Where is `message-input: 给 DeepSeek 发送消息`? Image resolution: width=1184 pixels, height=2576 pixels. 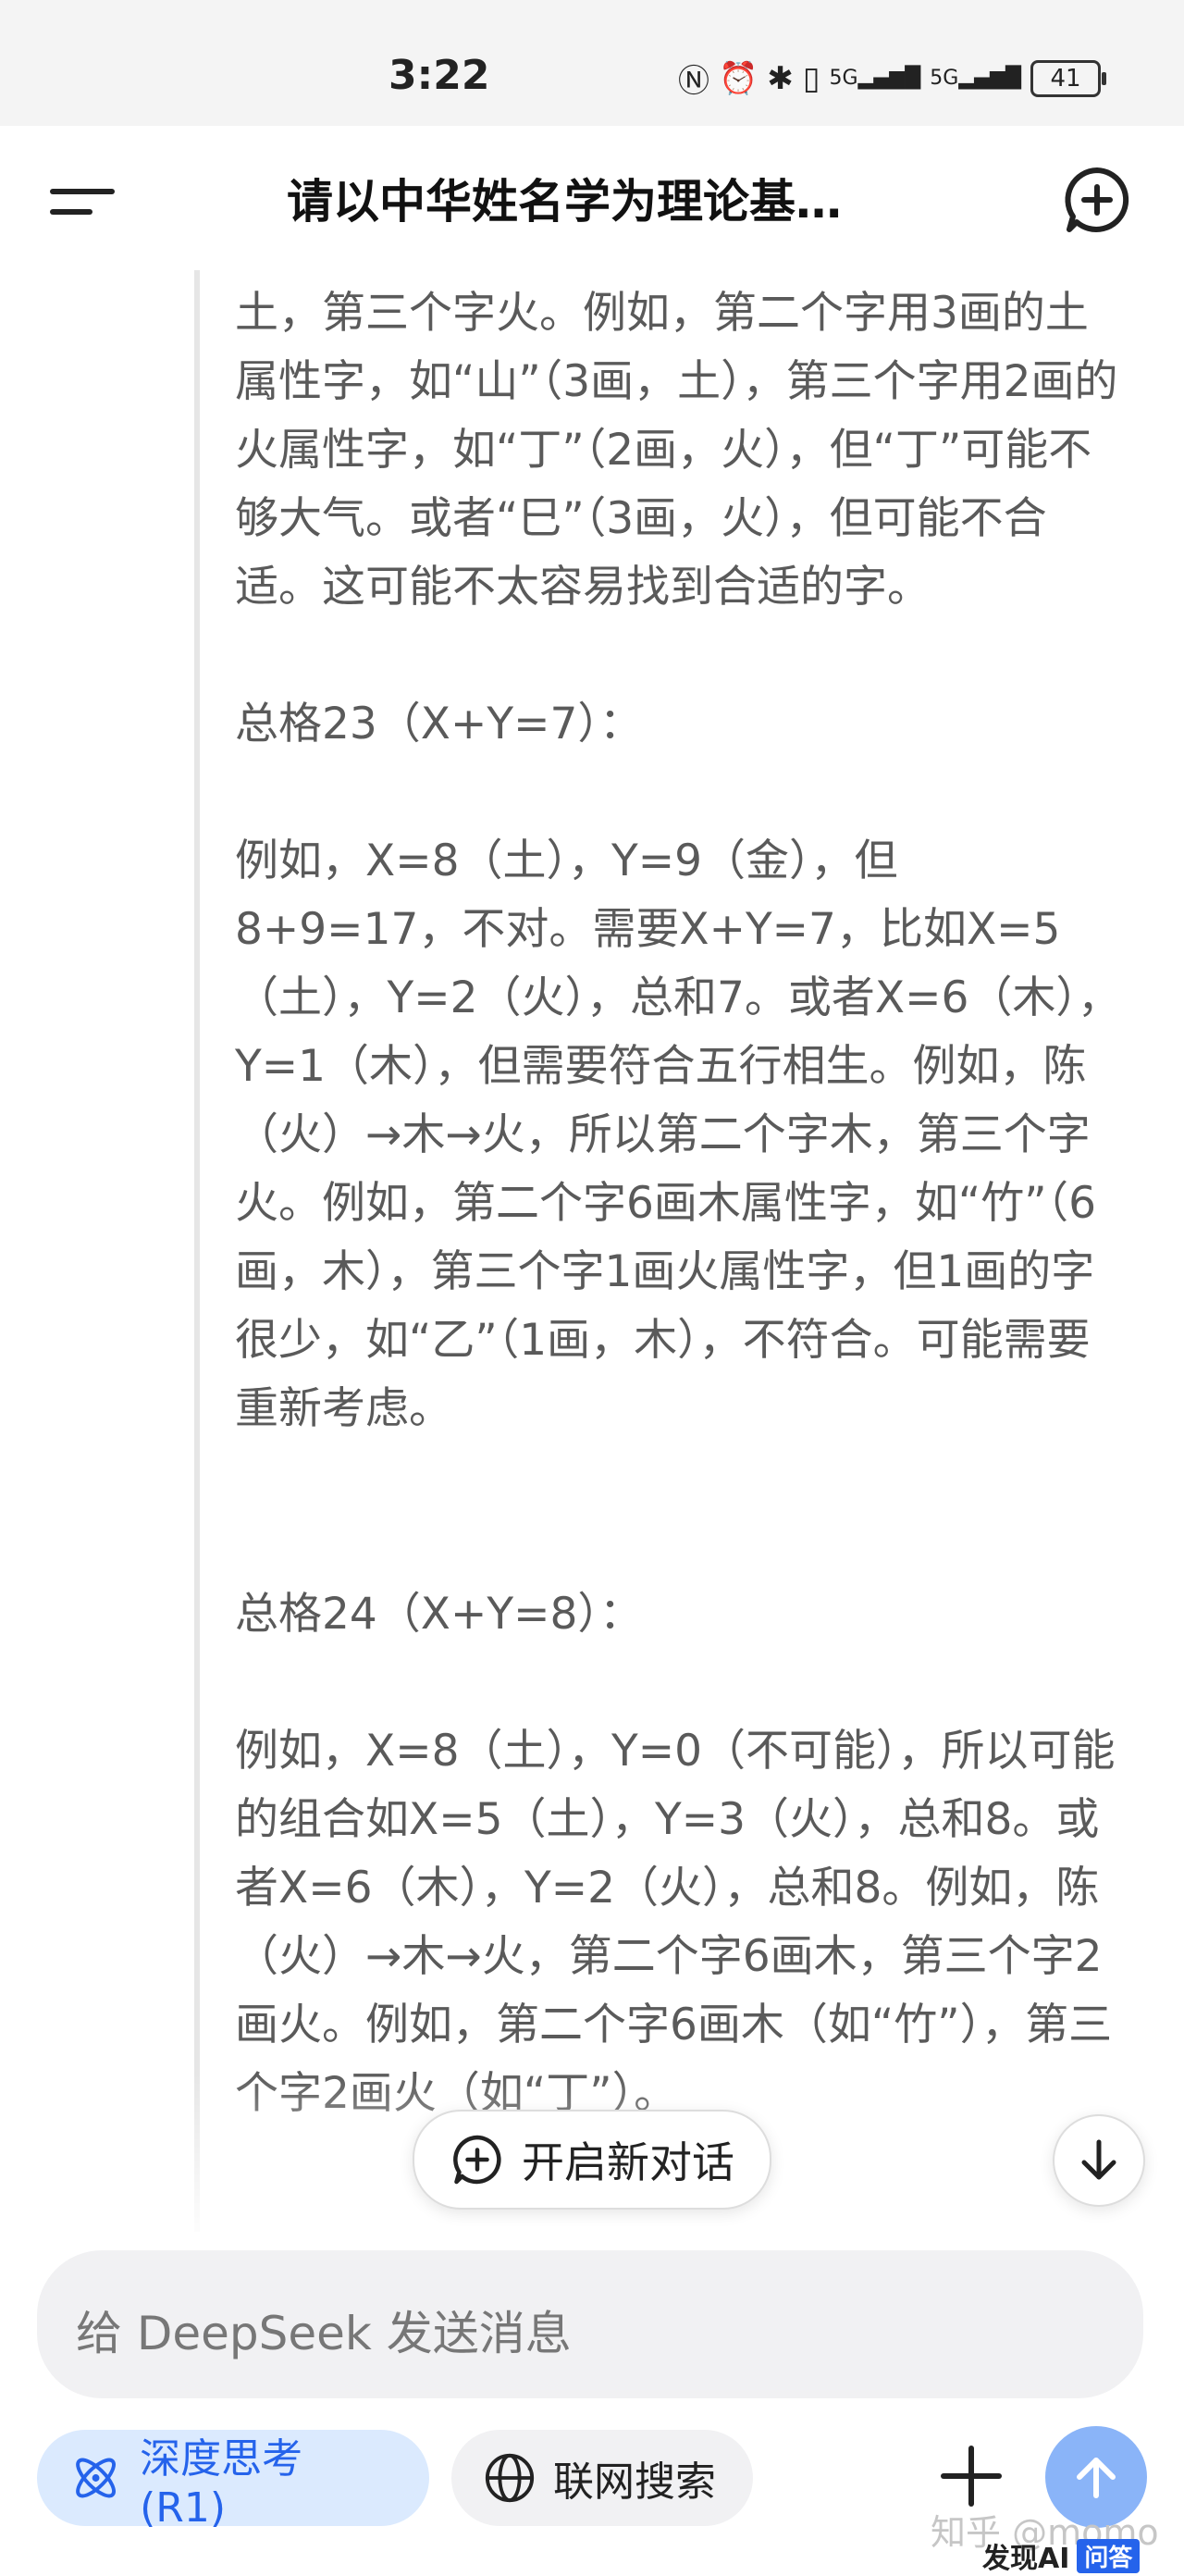
message-input: 给 DeepSeek 发送消息 is located at coordinates (590, 2324).